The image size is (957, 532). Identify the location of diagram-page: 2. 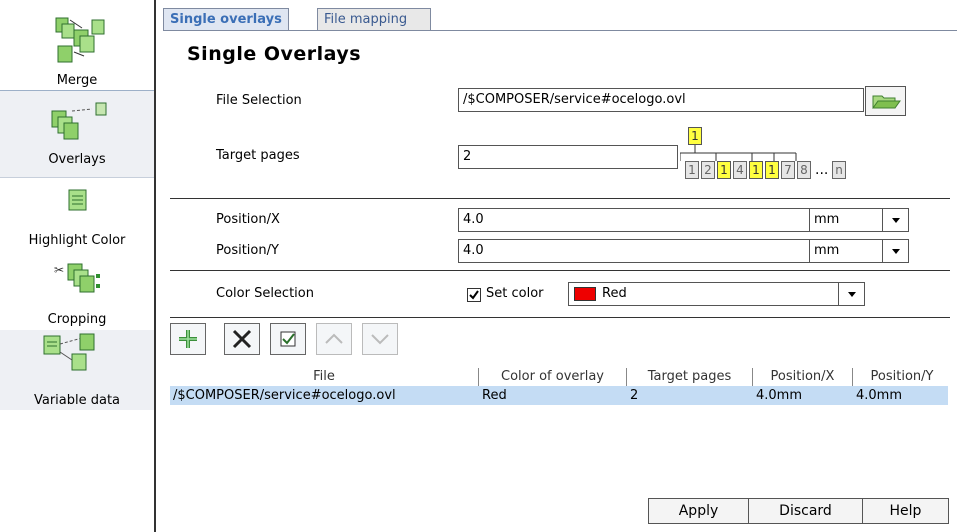
(708, 170).